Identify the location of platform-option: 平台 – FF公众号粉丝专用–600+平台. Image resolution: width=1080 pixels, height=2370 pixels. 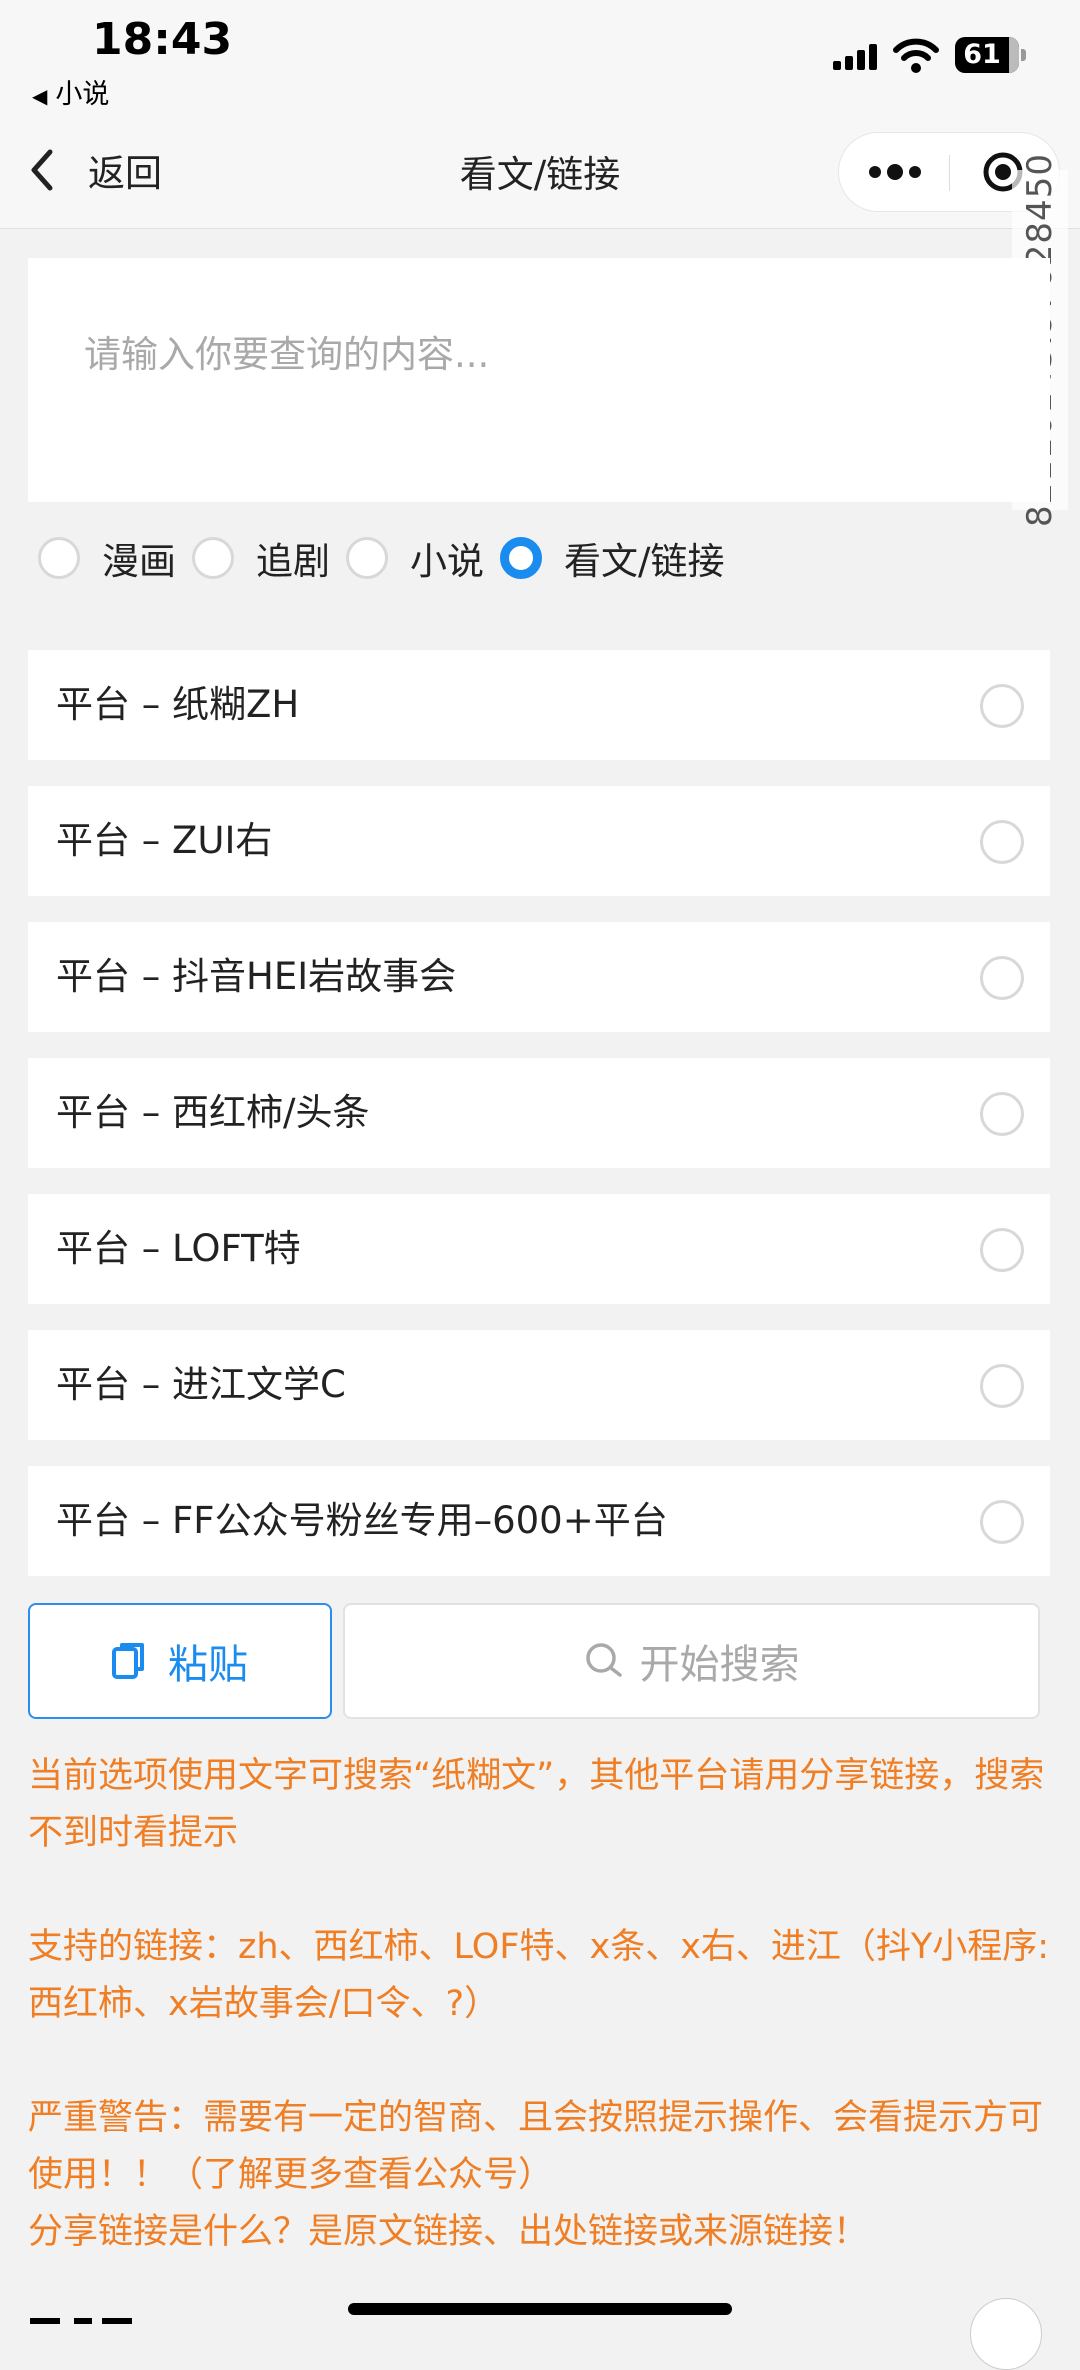
(539, 1521).